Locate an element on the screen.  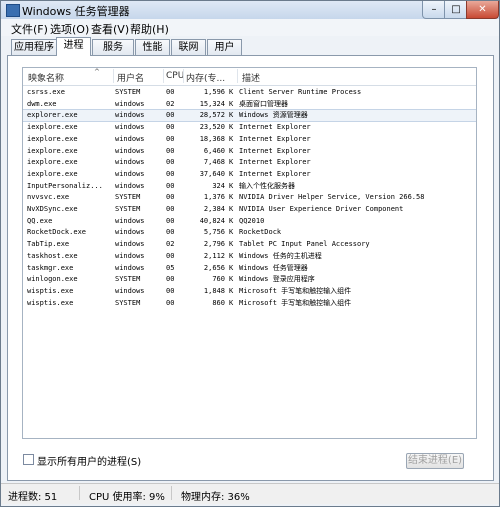
tab-performance: 性能 is located at coordinates (152, 47).